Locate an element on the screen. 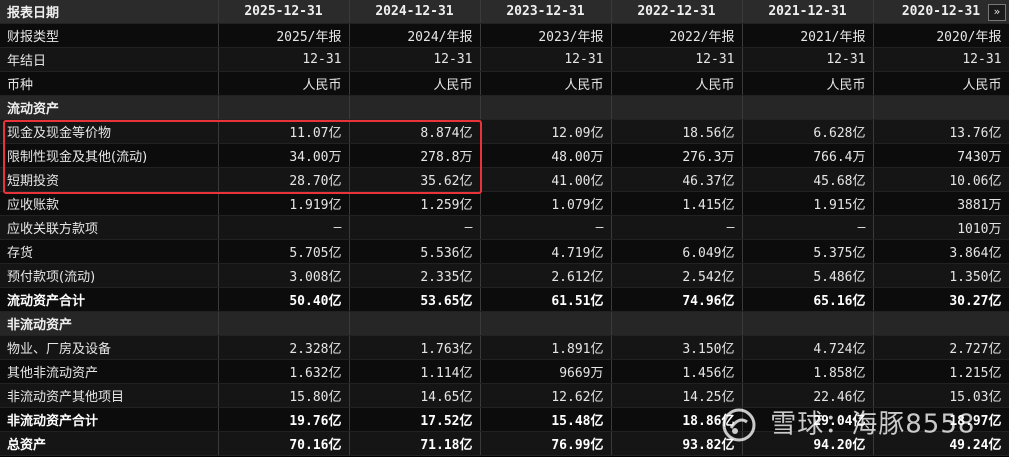  data-row: 应收关联方款项 — — — — —1010万 is located at coordinates (504, 227).